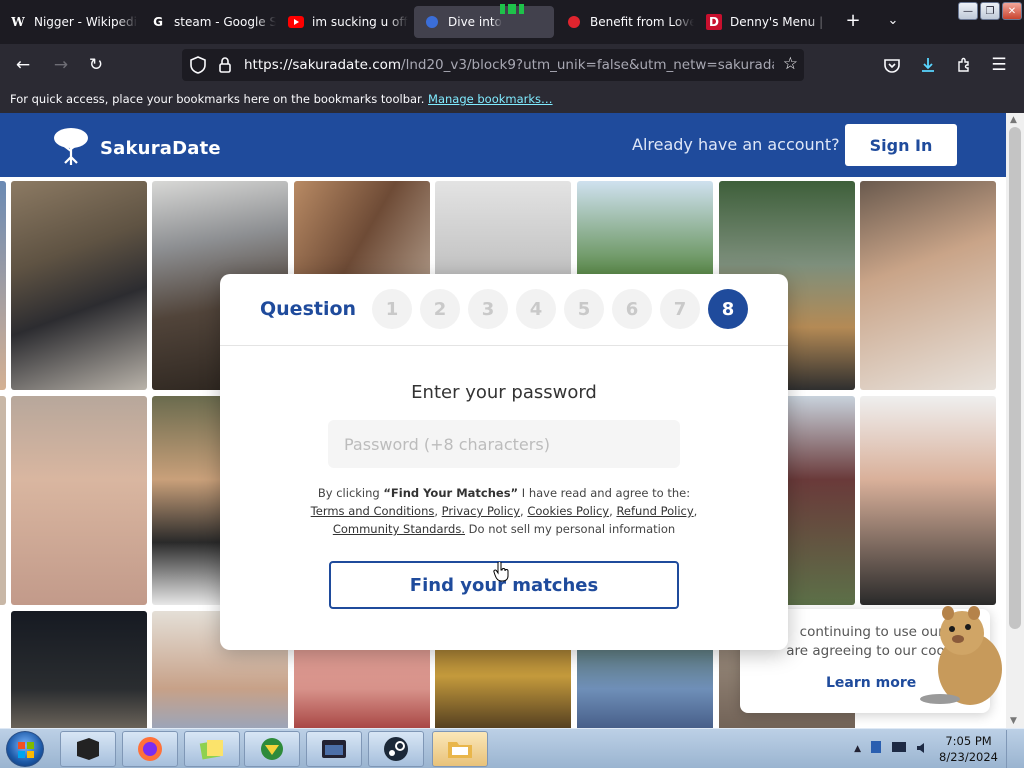 The image size is (1024, 768). I want to click on sticky-notes-icon, so click(211, 750).